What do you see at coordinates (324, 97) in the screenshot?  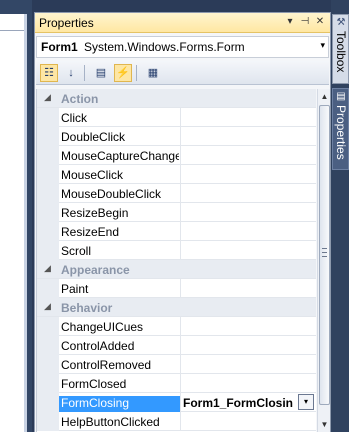 I see `scroll-up-icon: ▲` at bounding box center [324, 97].